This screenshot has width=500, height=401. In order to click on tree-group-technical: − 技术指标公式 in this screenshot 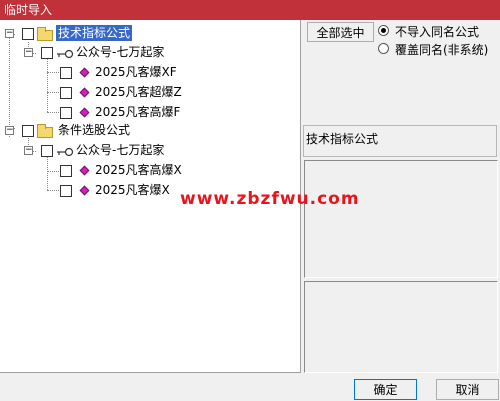, I will do `click(150, 33)`.